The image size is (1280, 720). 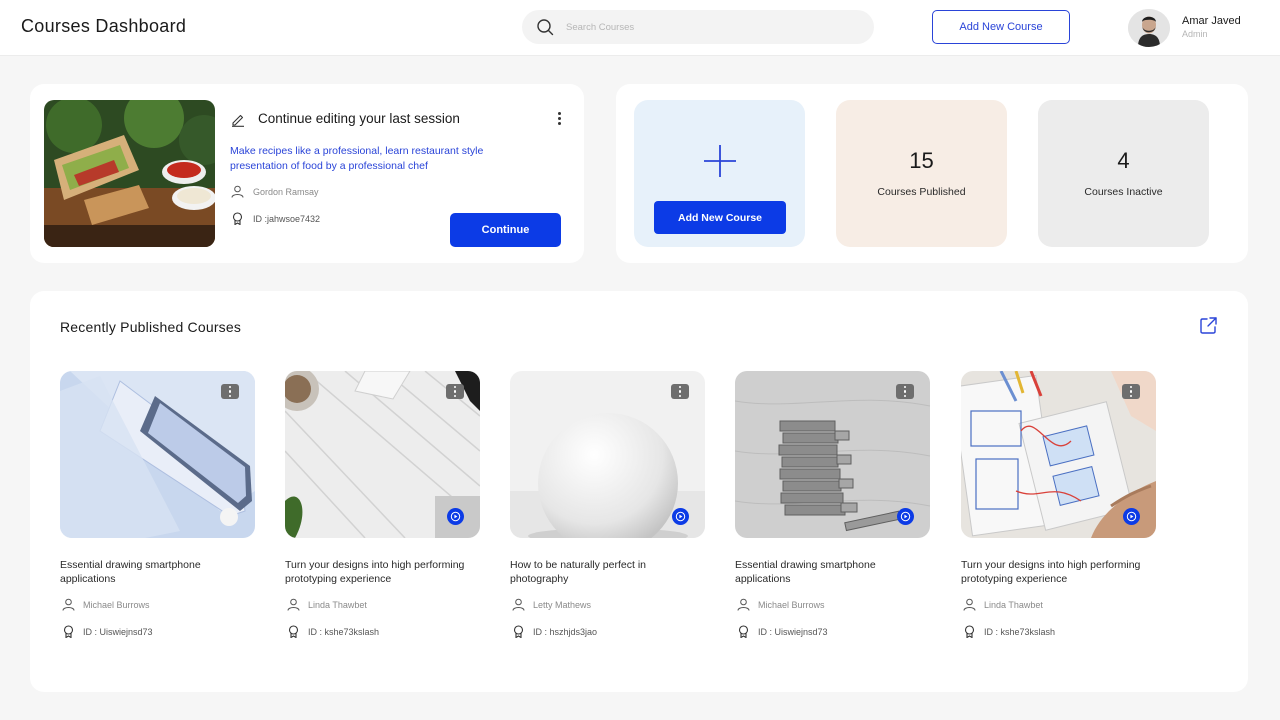 I want to click on course-thumbnail-glass-screen-protector, so click(x=157, y=454).